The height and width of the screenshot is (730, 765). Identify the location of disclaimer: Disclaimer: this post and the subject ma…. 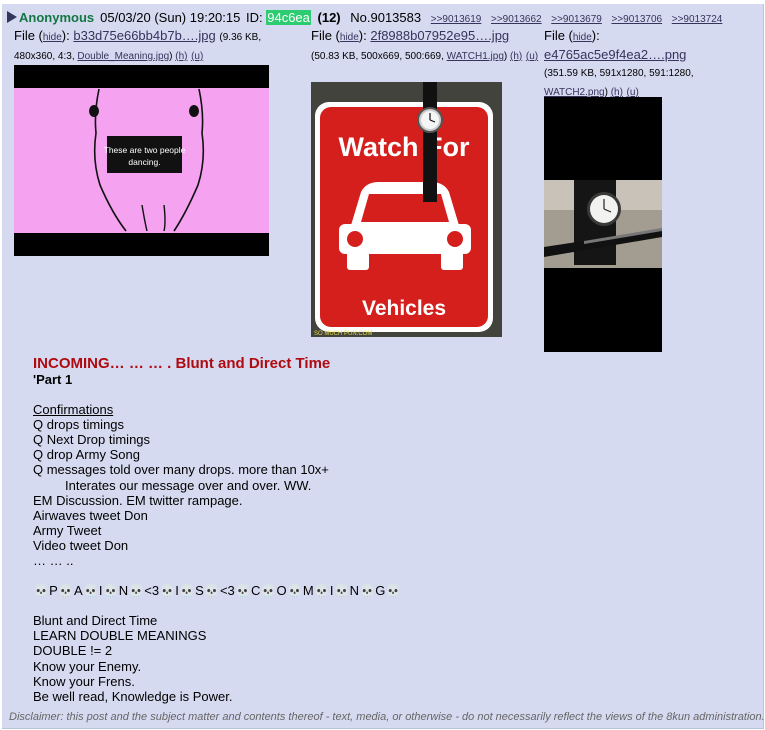
(387, 717).